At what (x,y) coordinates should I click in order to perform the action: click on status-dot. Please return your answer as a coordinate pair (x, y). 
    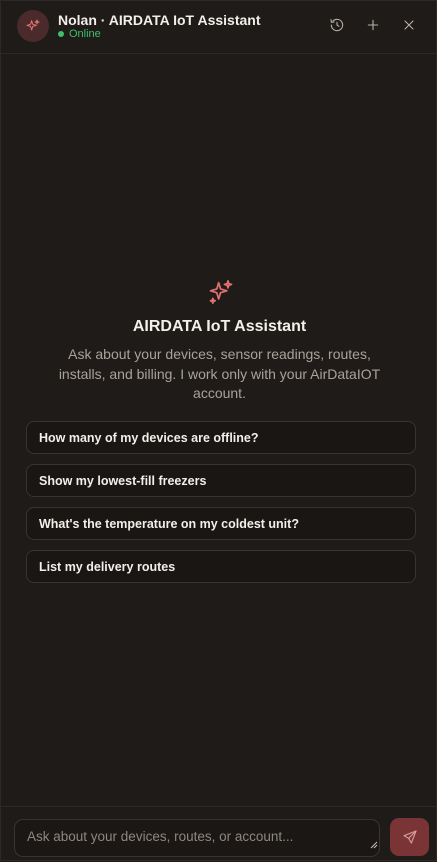
    Looking at the image, I should click on (61, 34).